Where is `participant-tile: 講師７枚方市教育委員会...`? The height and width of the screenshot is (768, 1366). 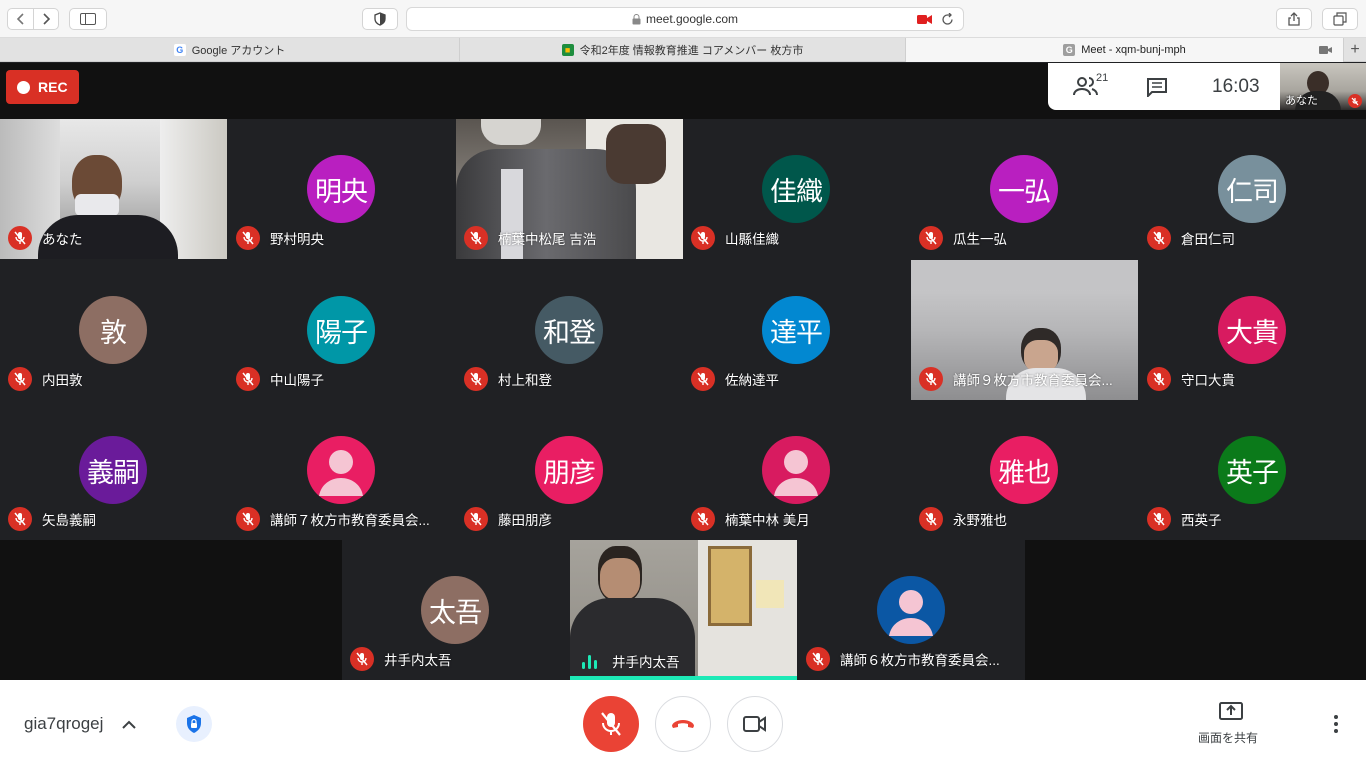 participant-tile: 講師７枚方市教育委員会... is located at coordinates (341, 470).